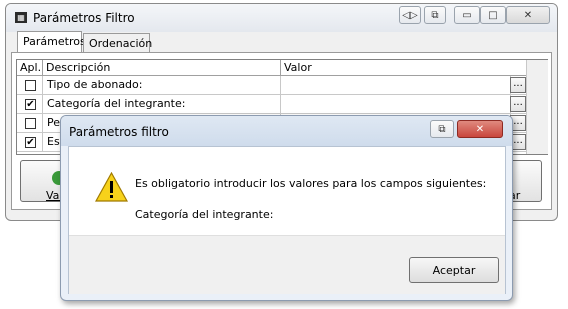 The height and width of the screenshot is (309, 568). I want to click on accept-button: Aceptar, so click(454, 270).